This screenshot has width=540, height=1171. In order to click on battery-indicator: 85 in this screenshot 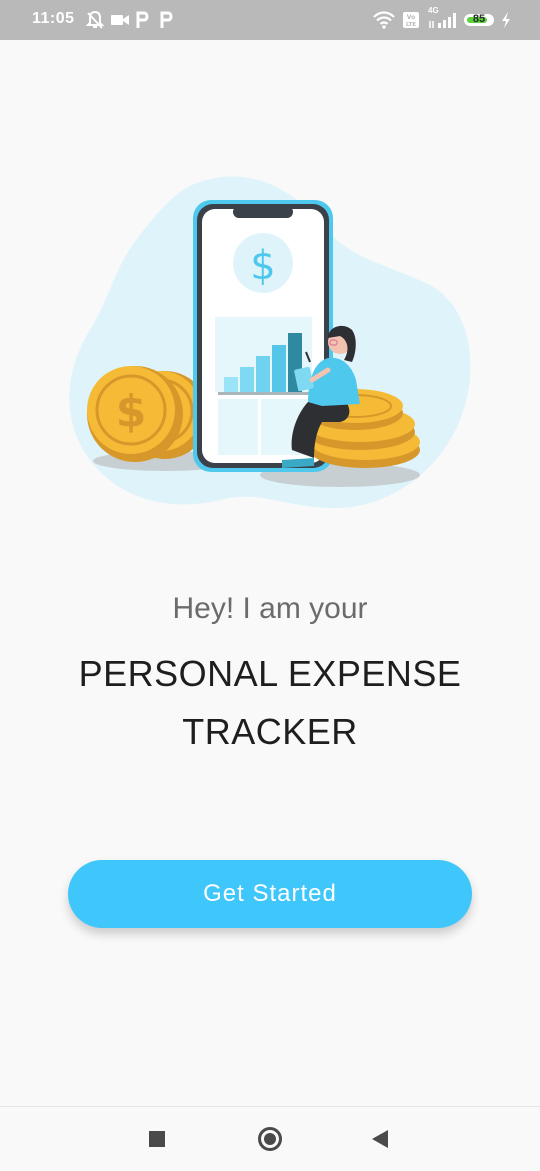, I will do `click(479, 19)`.